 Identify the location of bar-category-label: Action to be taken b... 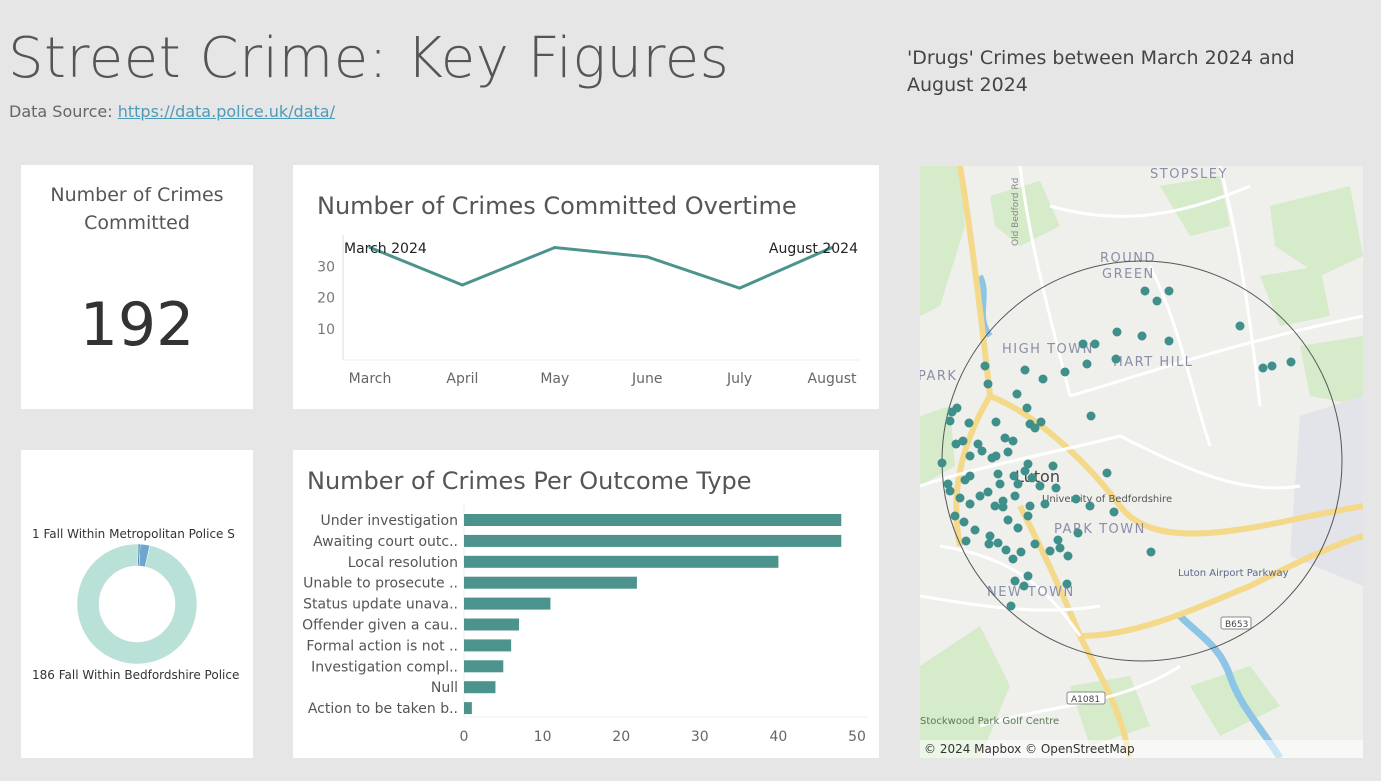
(383, 709).